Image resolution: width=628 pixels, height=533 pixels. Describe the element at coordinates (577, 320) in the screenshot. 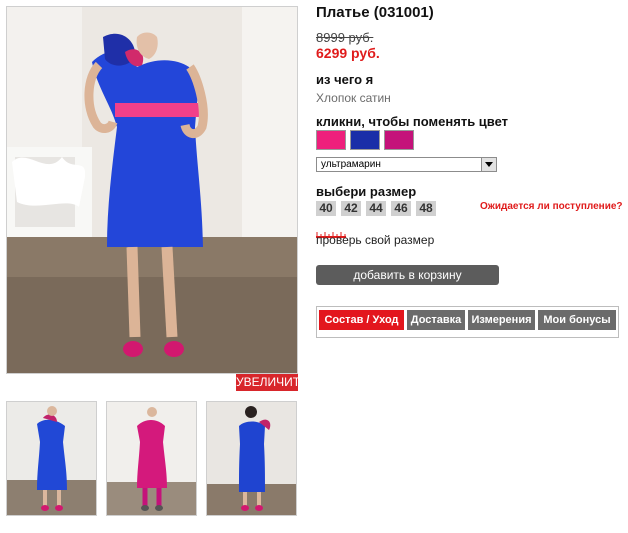

I see `tab-bonuses: Мои бонусы` at that location.